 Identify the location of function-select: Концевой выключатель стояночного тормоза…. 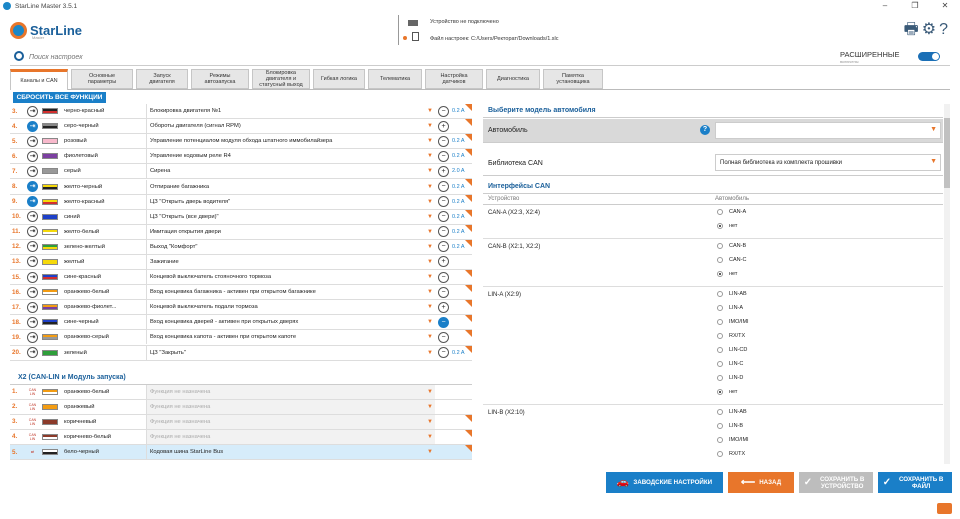
(290, 277).